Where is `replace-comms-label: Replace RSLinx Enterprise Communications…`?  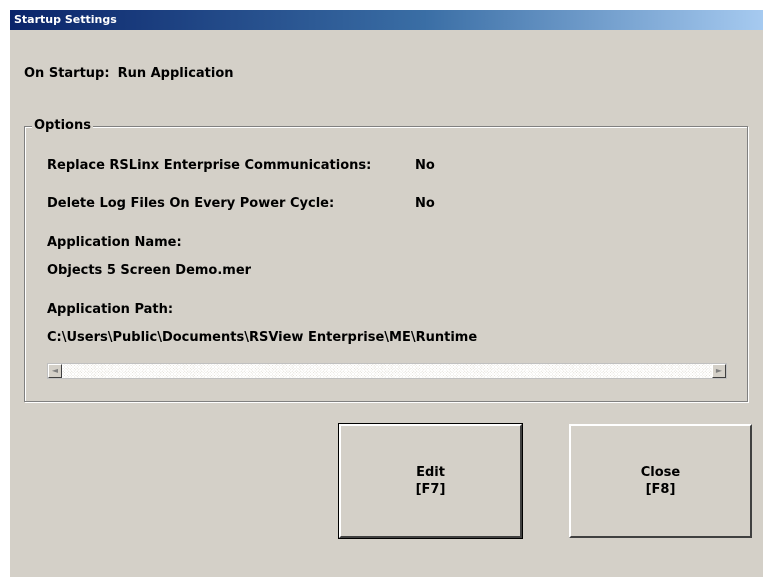
replace-comms-label: Replace RSLinx Enterprise Communications… is located at coordinates (209, 165).